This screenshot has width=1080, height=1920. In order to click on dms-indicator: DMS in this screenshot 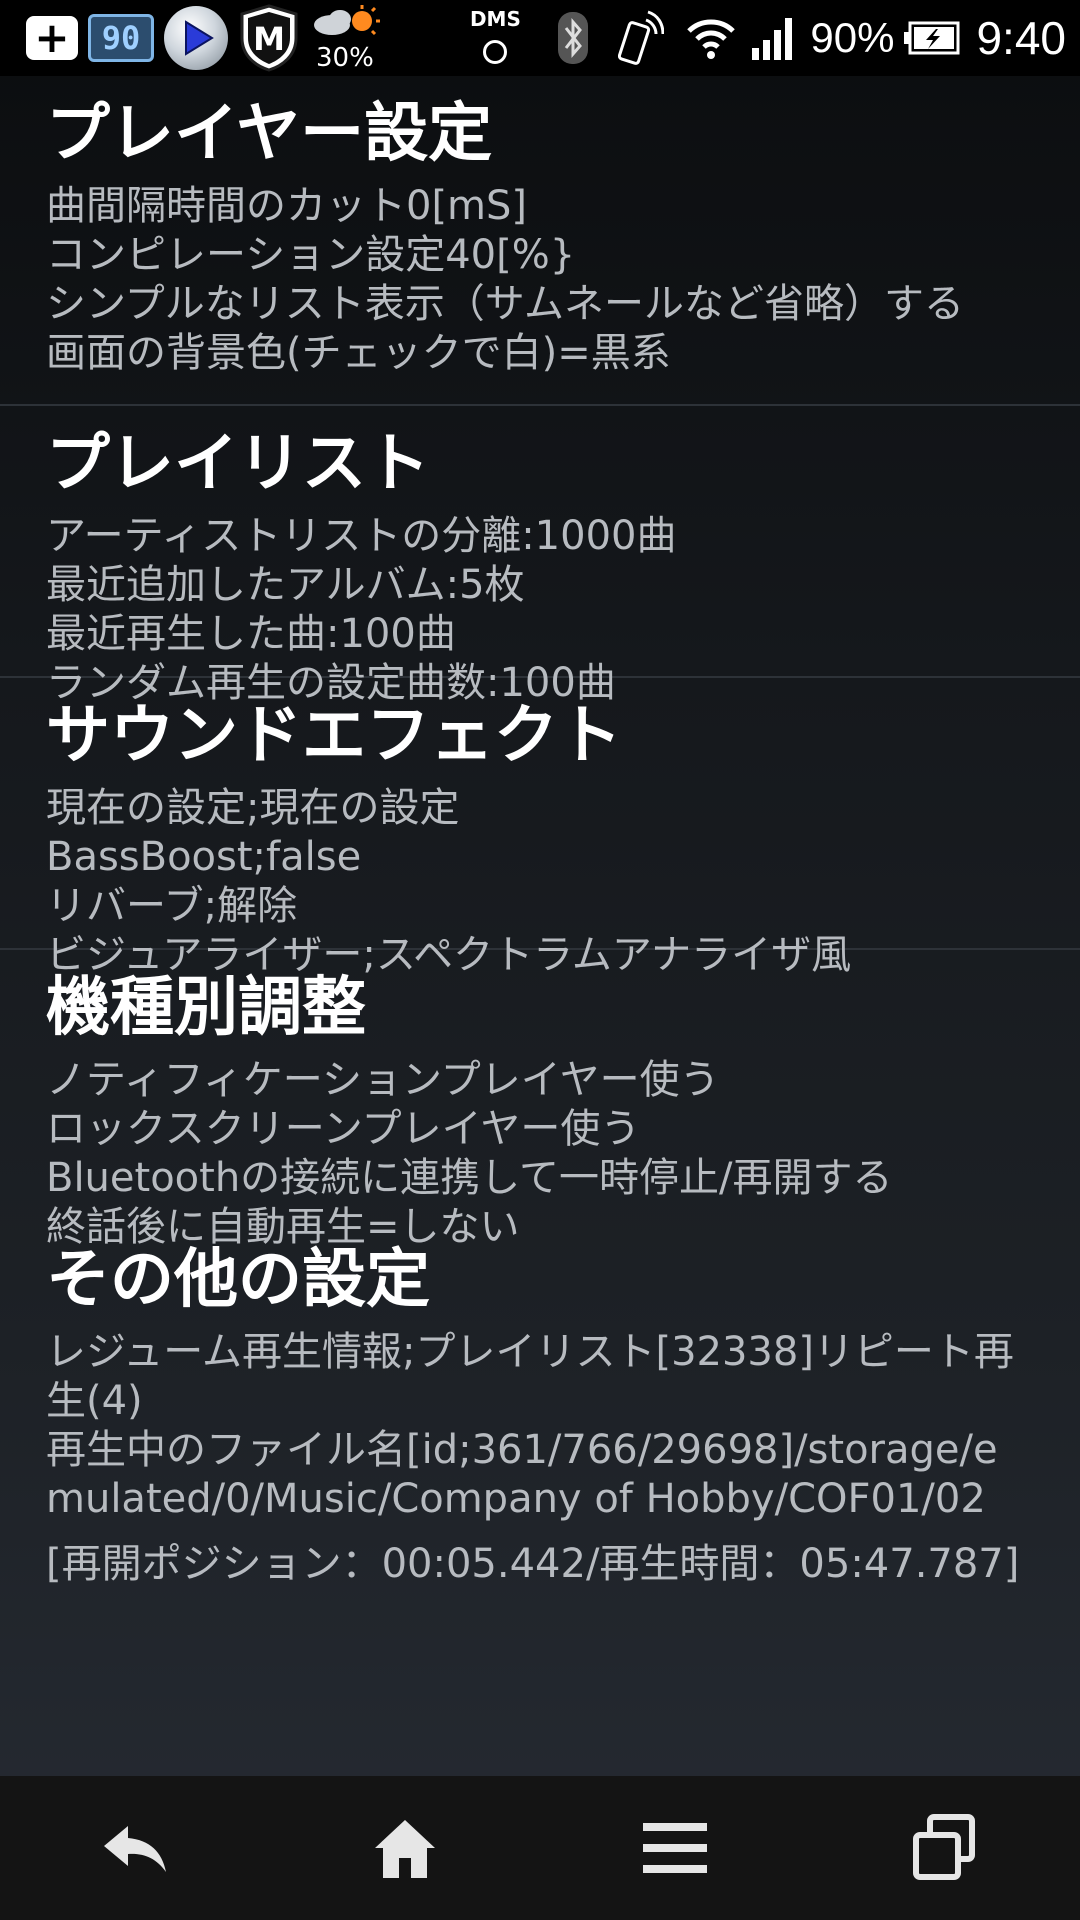, I will do `click(495, 38)`.